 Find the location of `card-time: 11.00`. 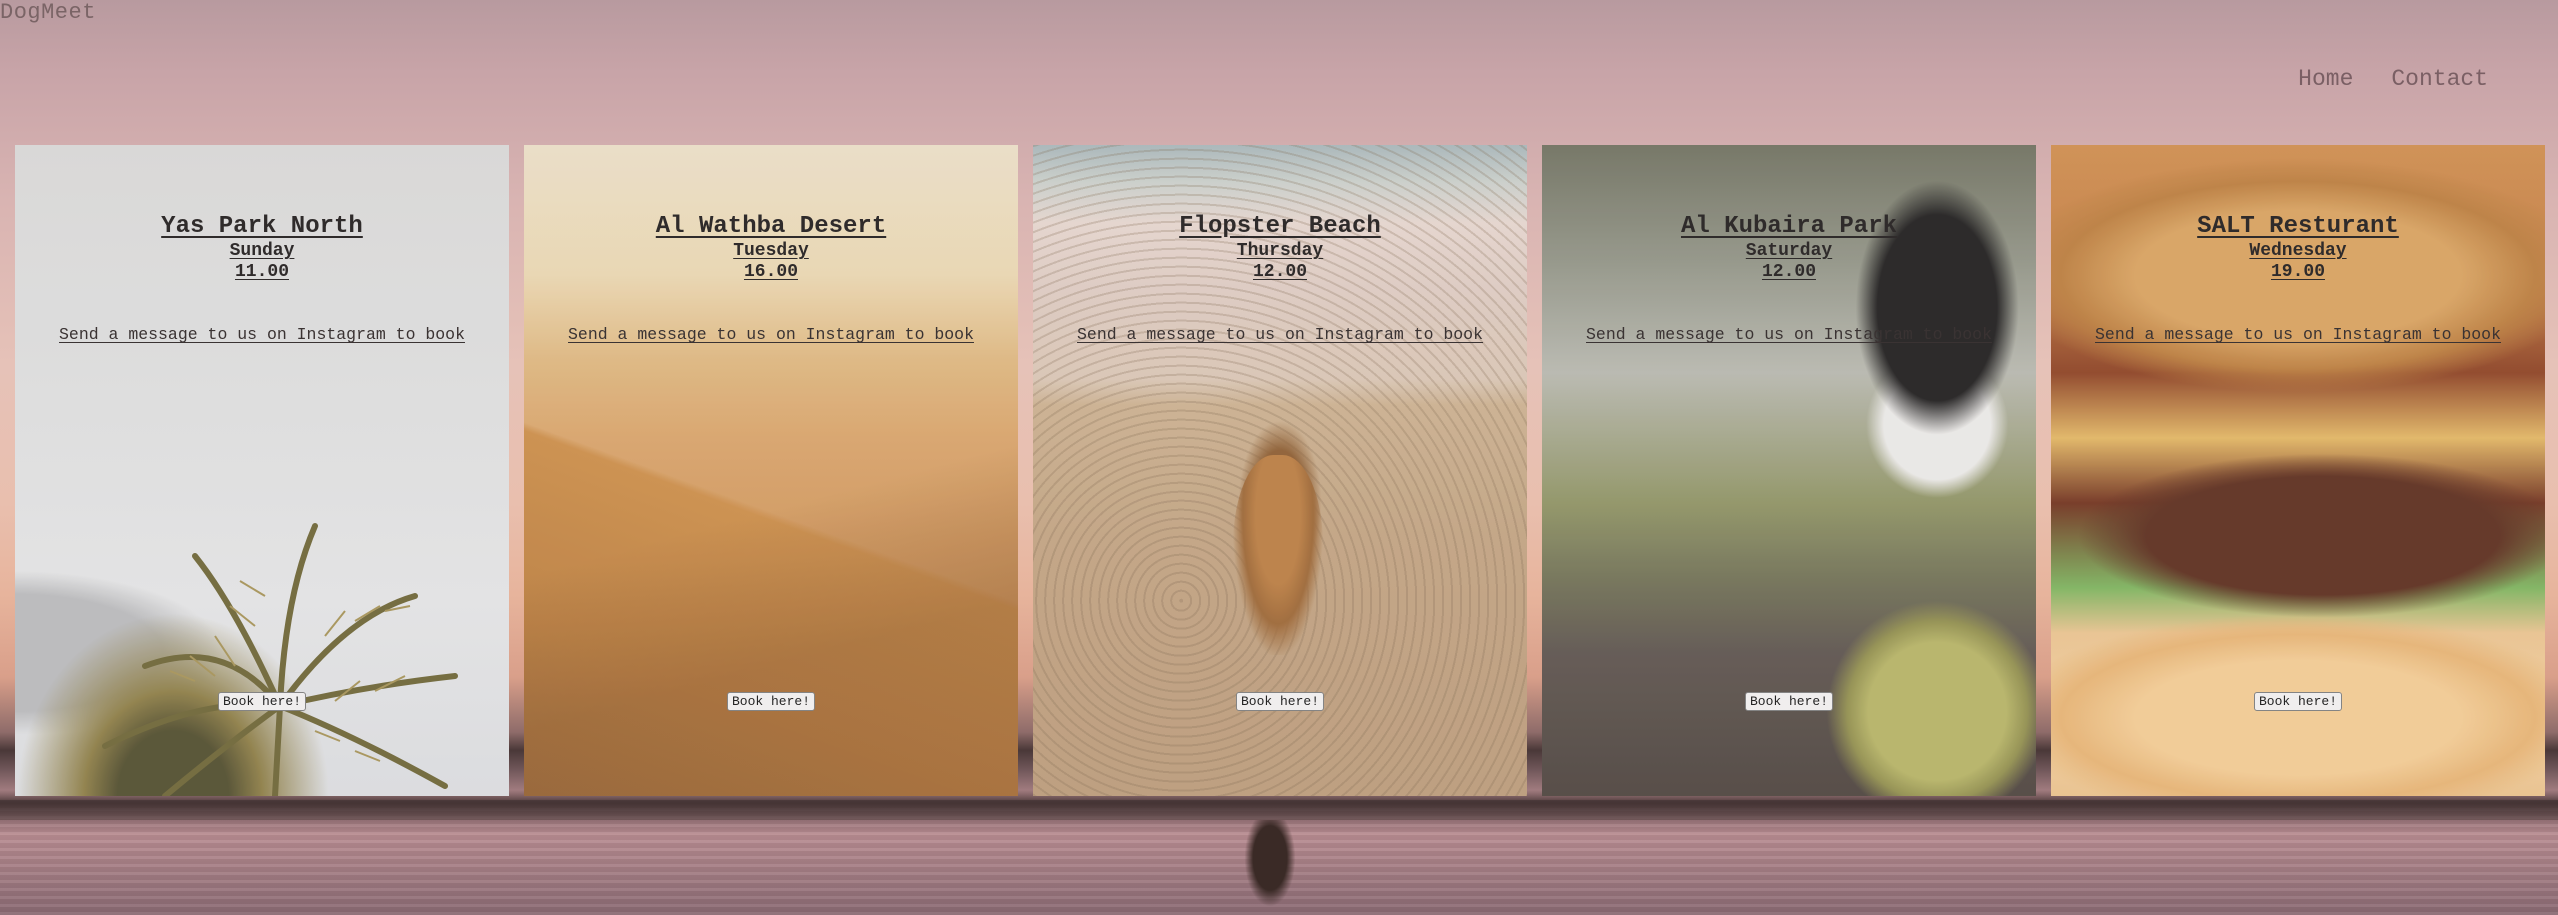

card-time: 11.00 is located at coordinates (261, 272).